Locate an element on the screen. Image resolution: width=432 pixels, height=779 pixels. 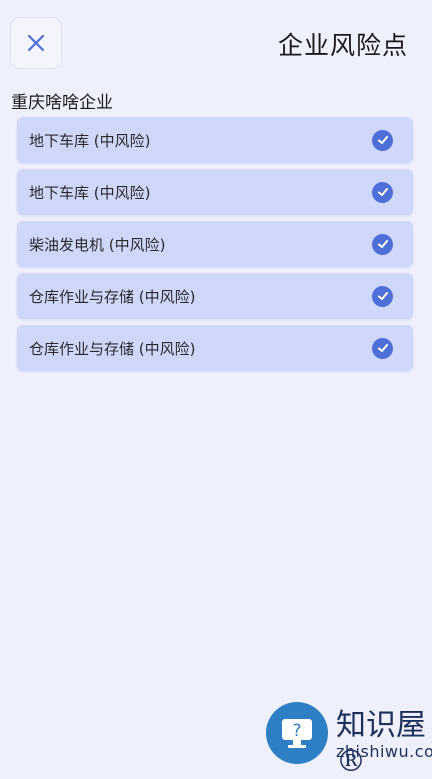
watermark-url: zhishiwu.com is located at coordinates (384, 751).